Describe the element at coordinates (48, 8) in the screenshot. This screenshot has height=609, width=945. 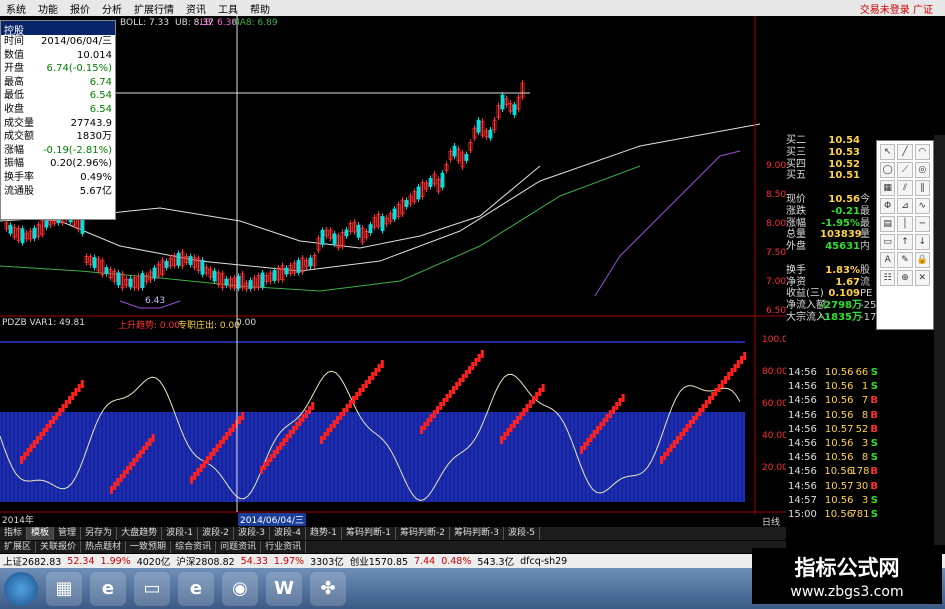
I see `menu-function: 功能` at that location.